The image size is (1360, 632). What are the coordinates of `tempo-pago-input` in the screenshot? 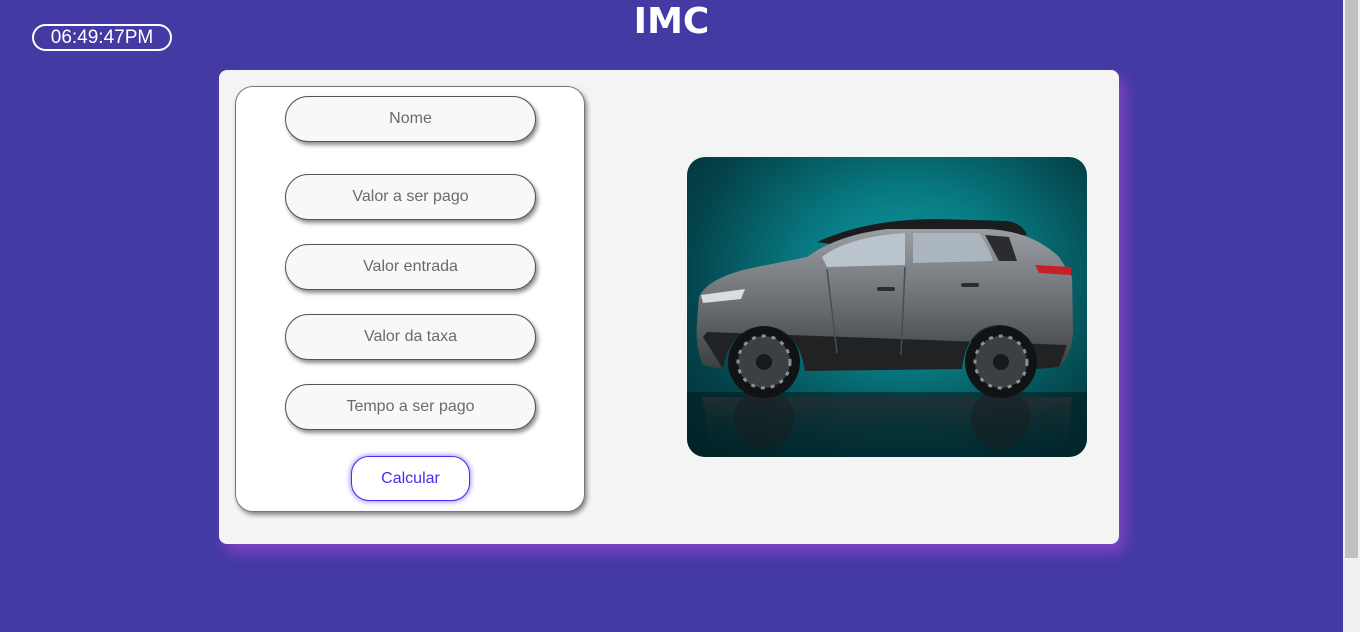 It's located at (410, 407).